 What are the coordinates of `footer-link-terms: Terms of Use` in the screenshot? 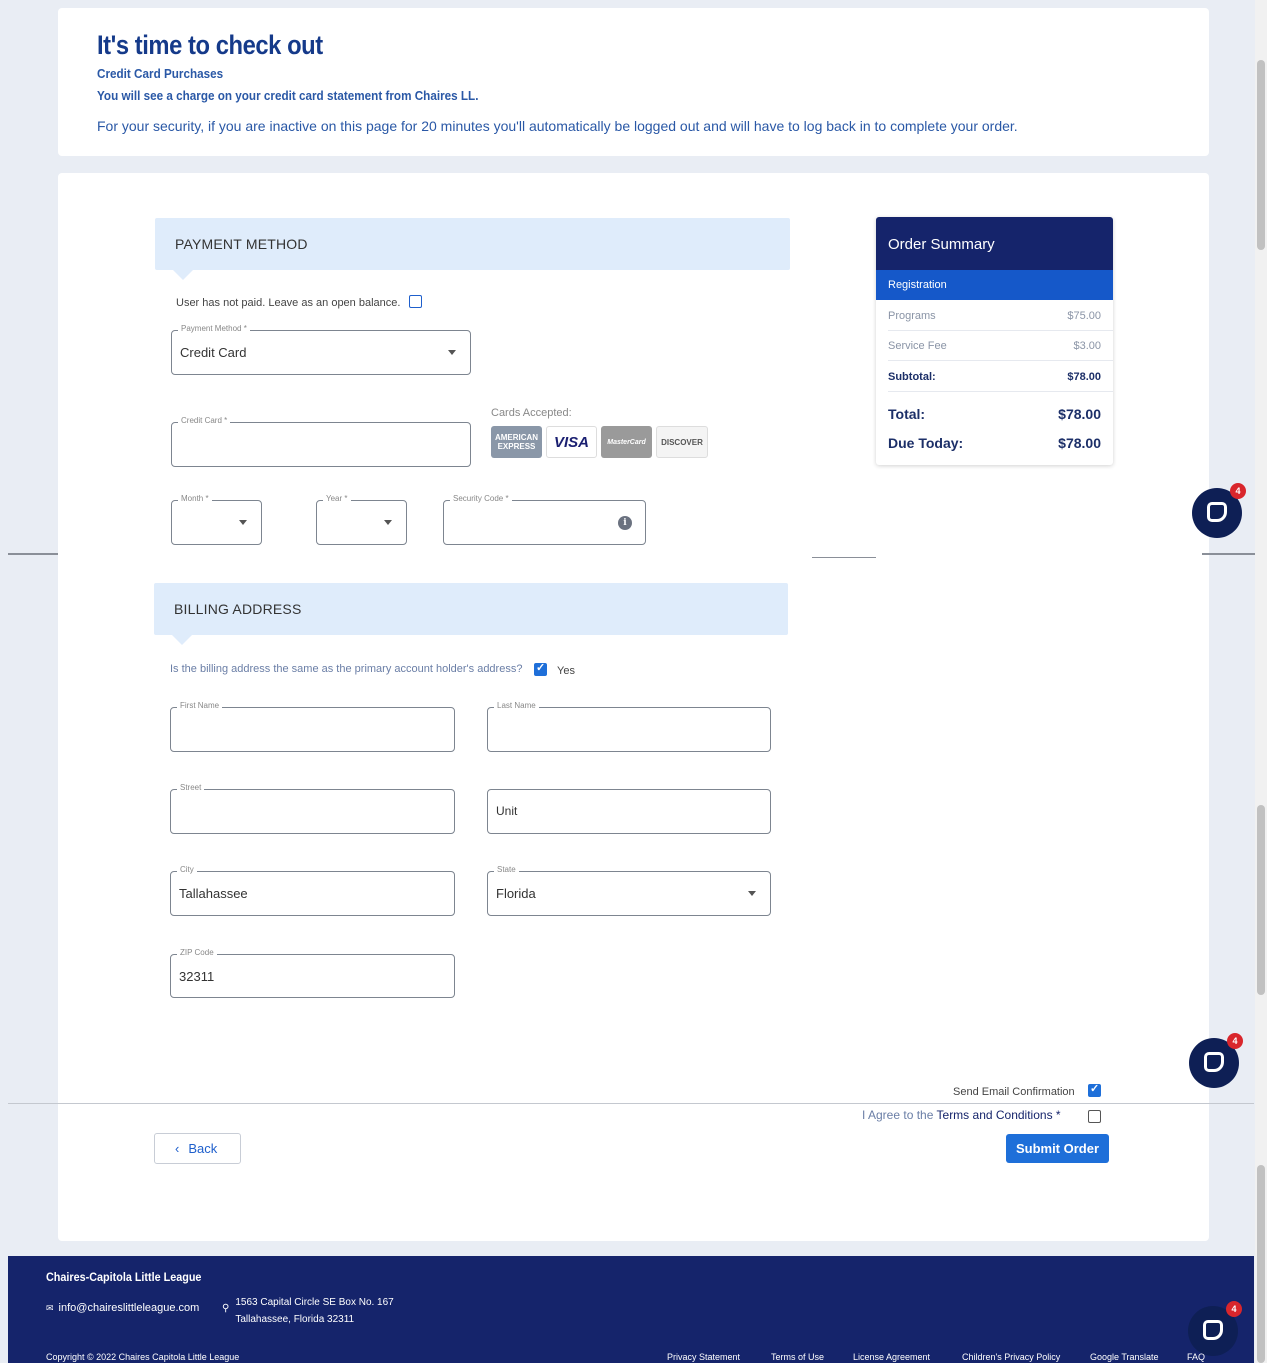 It's located at (797, 1357).